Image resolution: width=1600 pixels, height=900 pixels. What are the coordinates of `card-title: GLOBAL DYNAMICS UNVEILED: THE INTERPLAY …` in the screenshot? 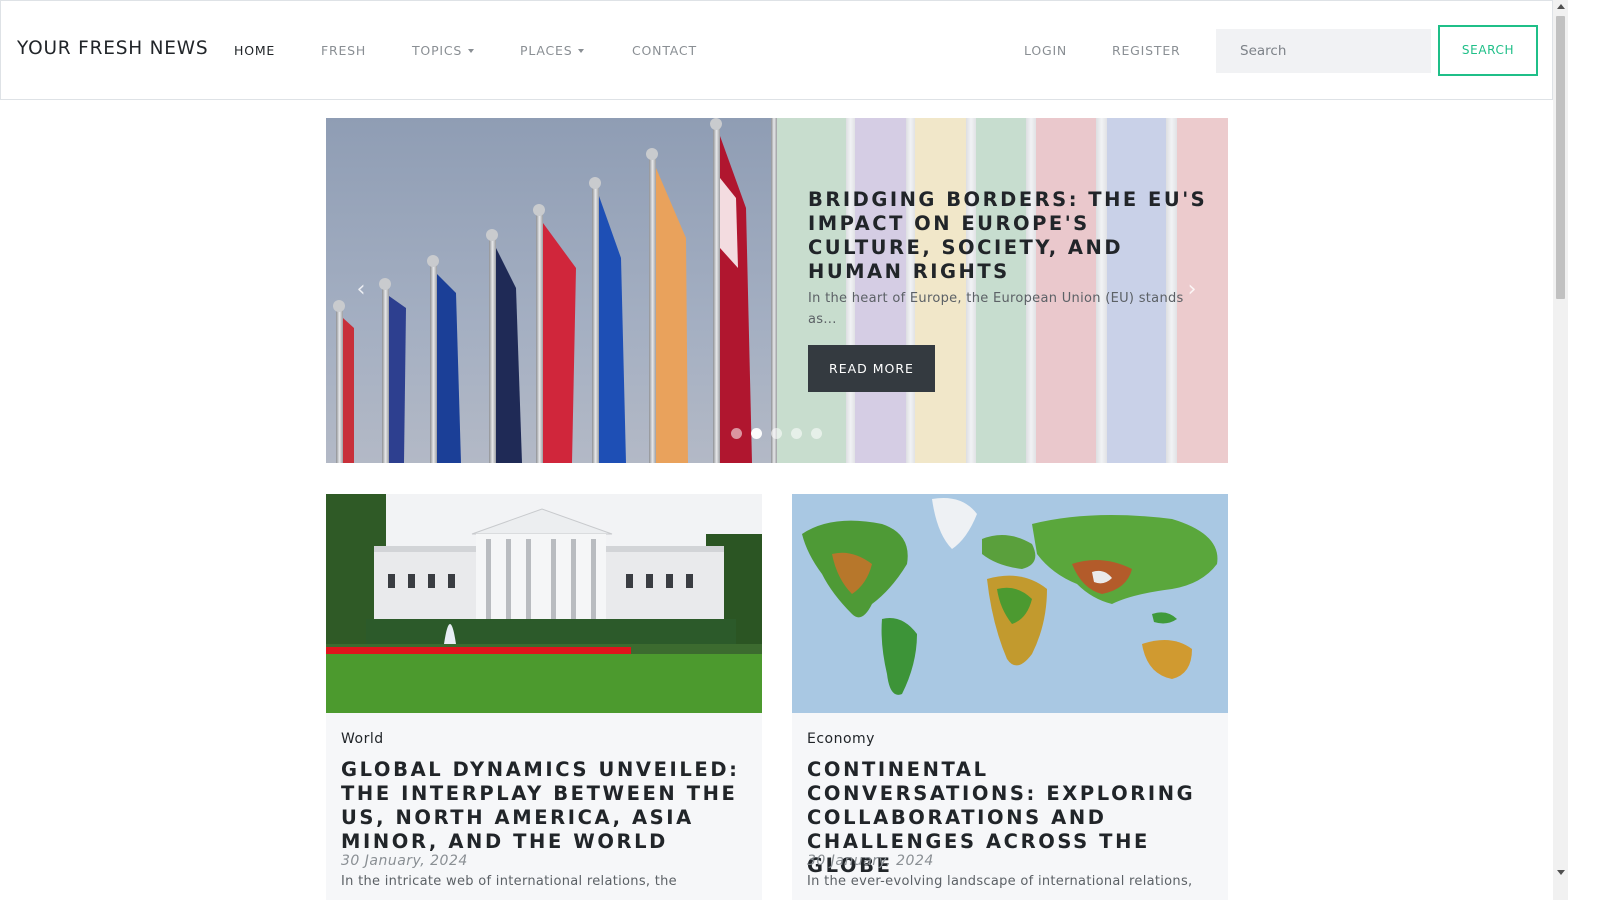 It's located at (546, 806).